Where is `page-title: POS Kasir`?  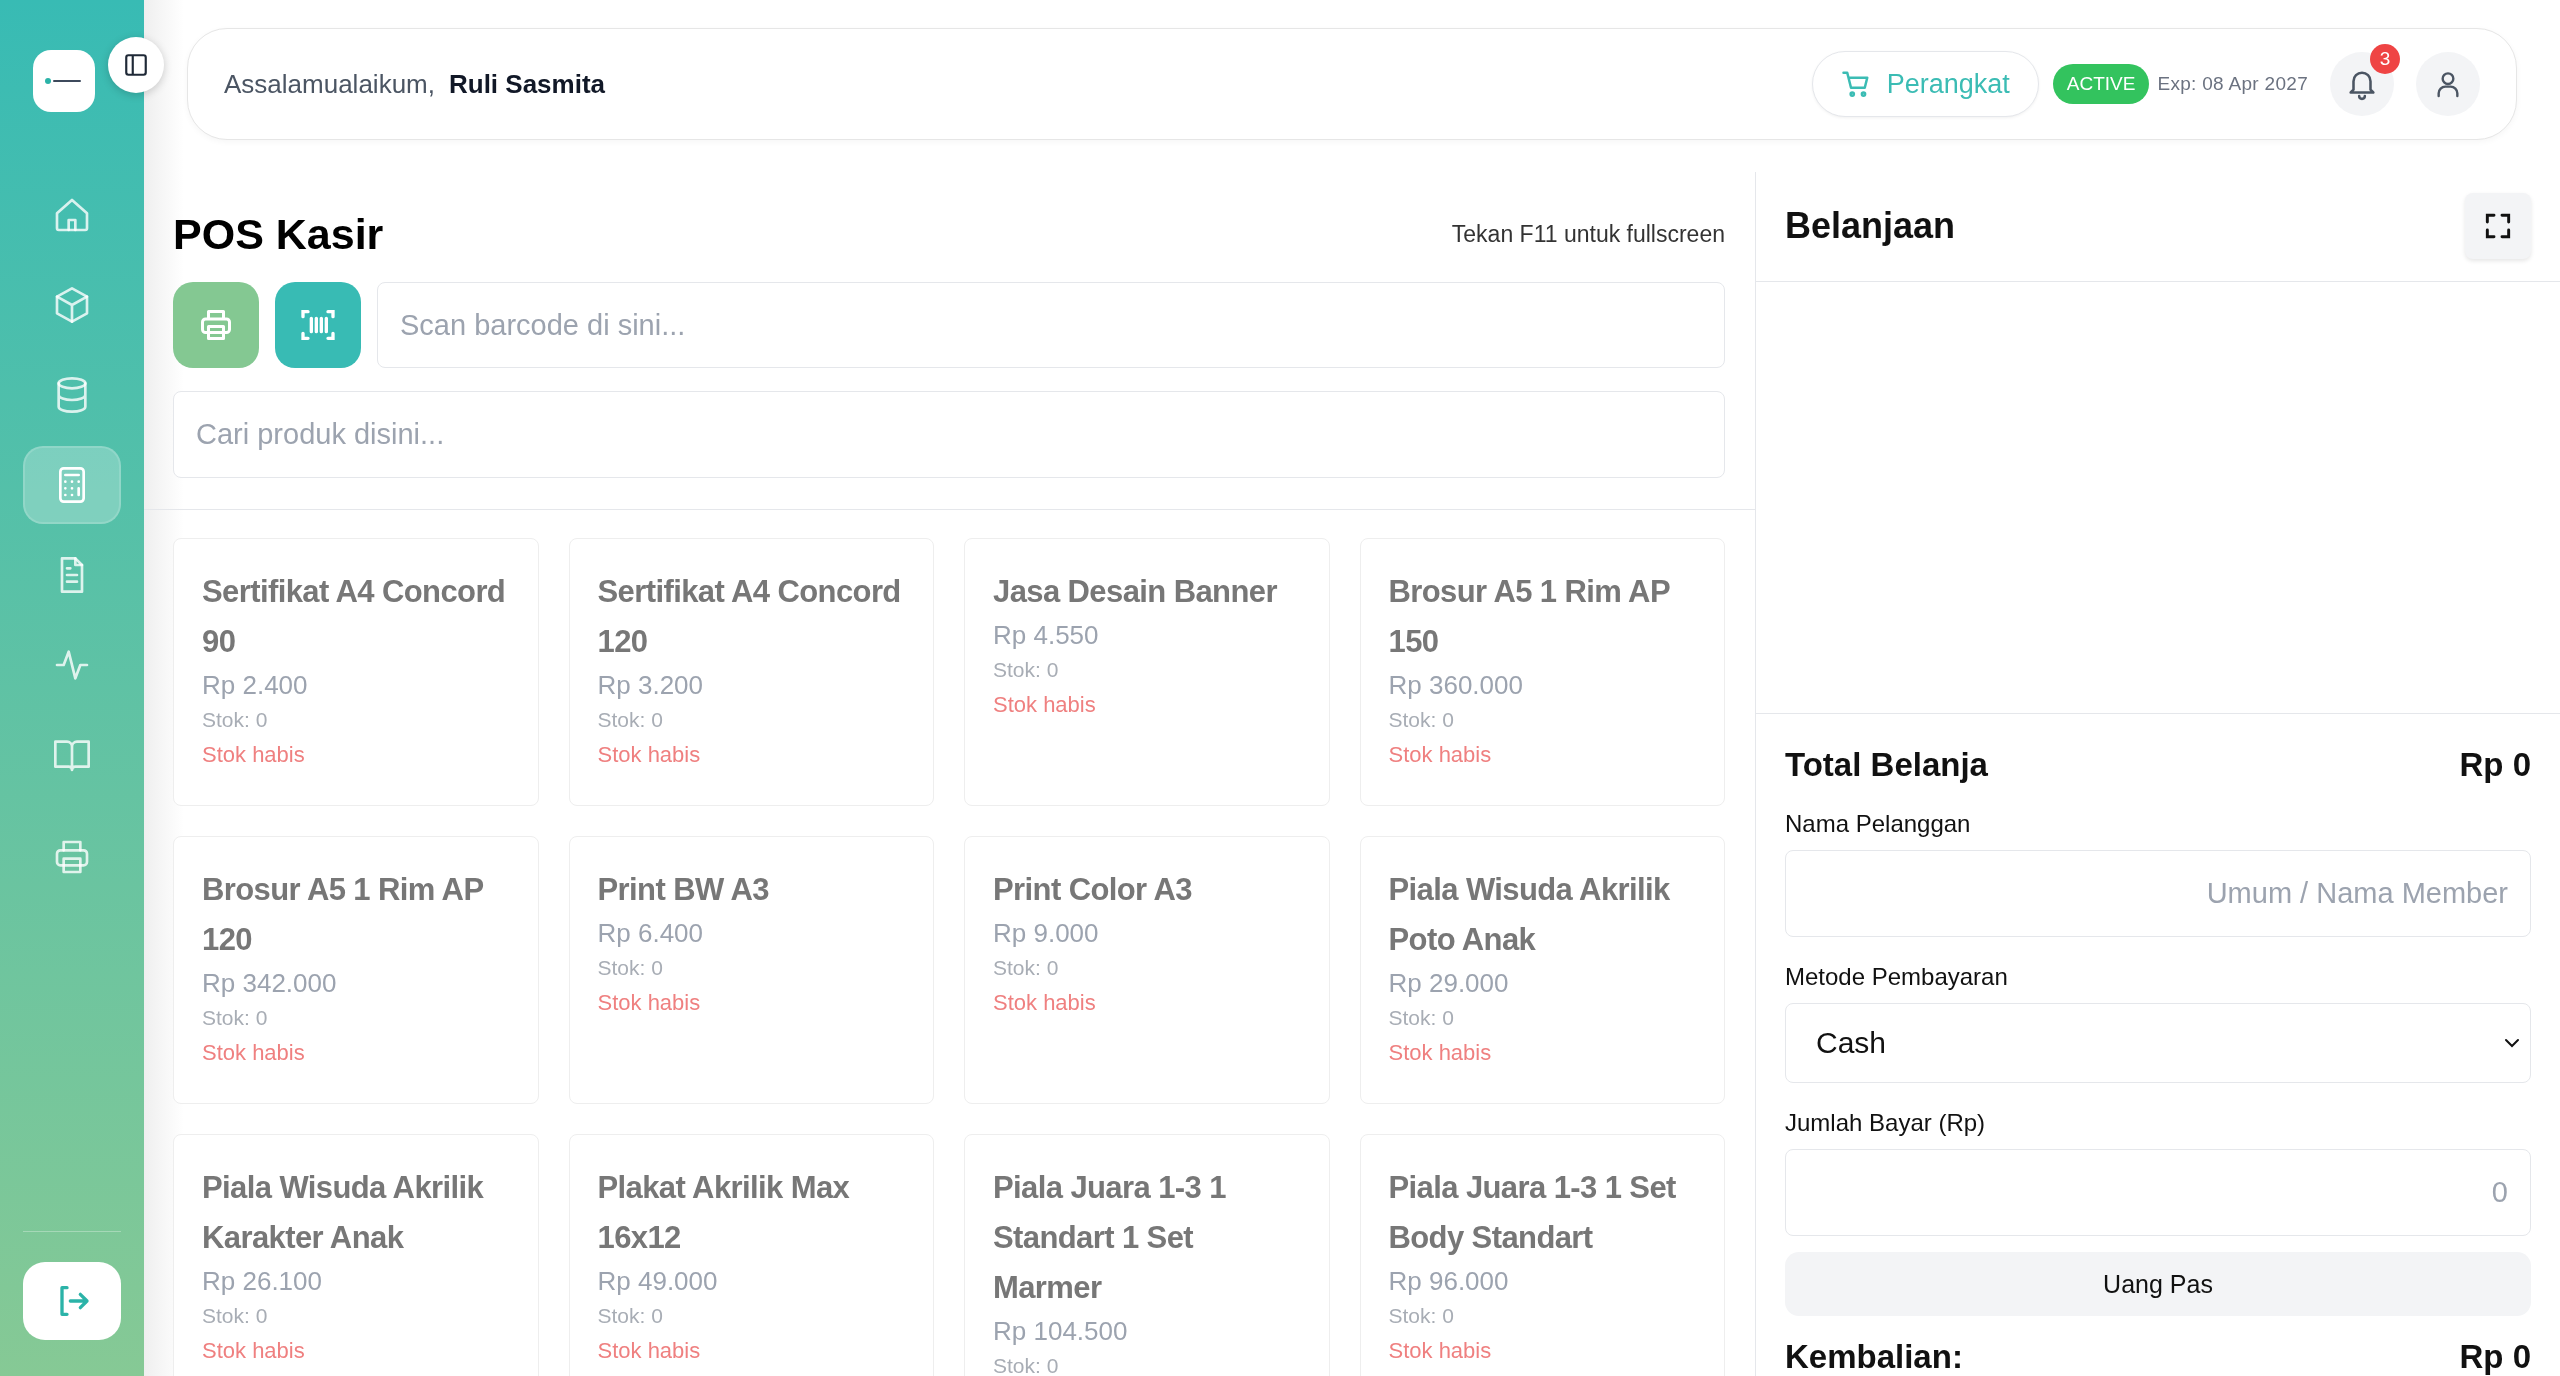
page-title: POS Kasir is located at coordinates (278, 234).